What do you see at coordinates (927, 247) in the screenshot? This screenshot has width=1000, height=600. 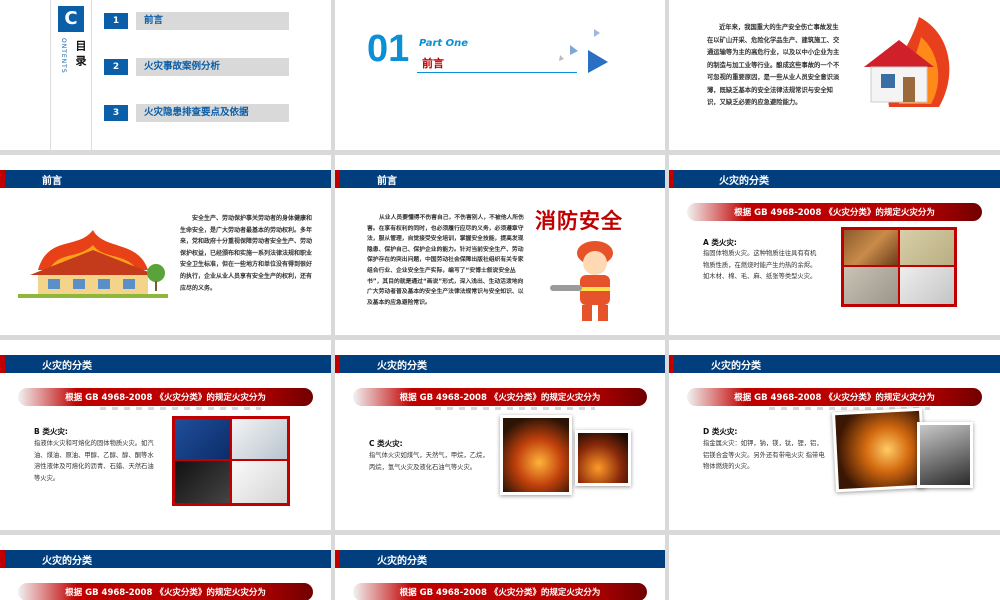 I see `straw-photo` at bounding box center [927, 247].